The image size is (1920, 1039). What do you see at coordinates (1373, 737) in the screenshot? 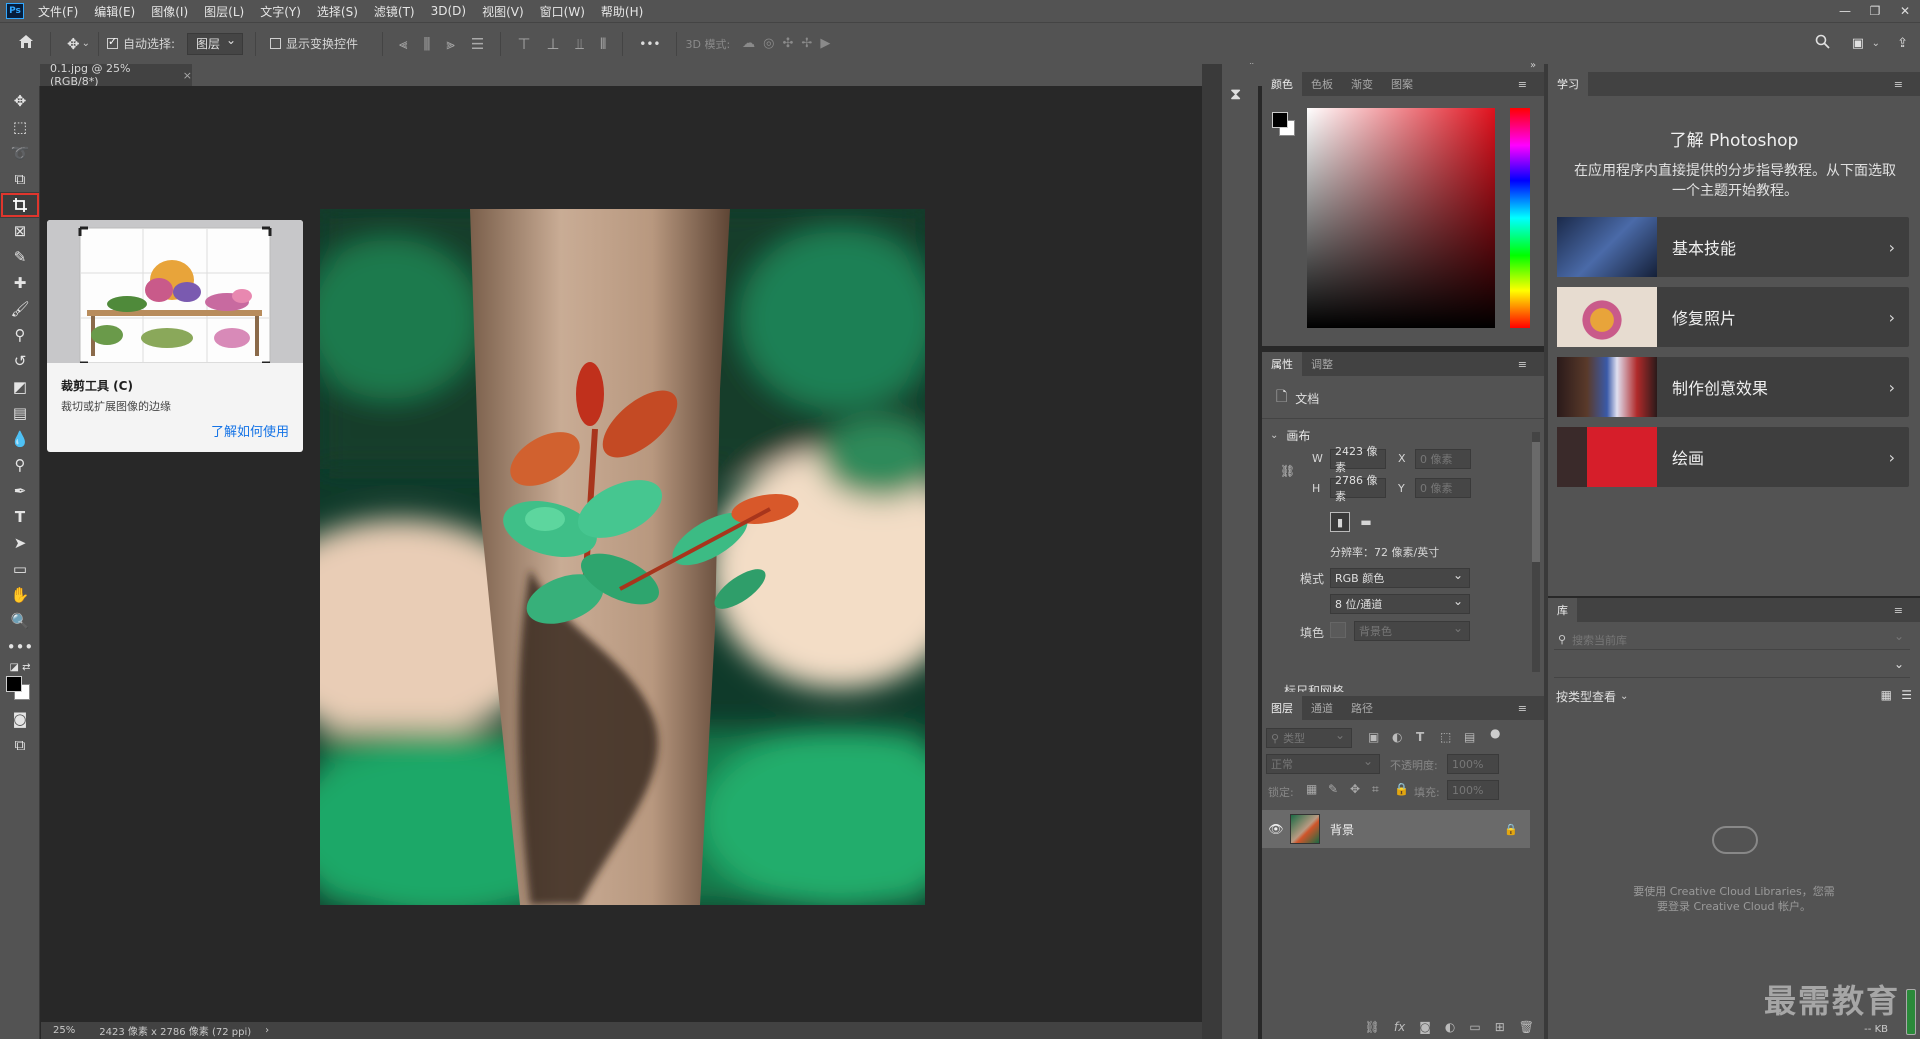
I see `filter-pixel-icon: ▣` at bounding box center [1373, 737].